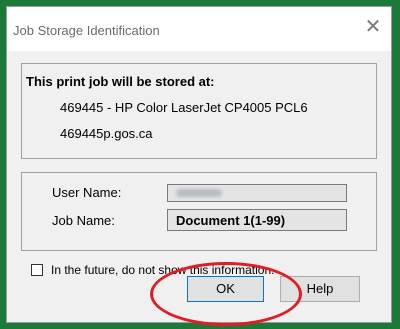 The width and height of the screenshot is (400, 329). I want to click on job-name-label: Job Name:, so click(83, 220).